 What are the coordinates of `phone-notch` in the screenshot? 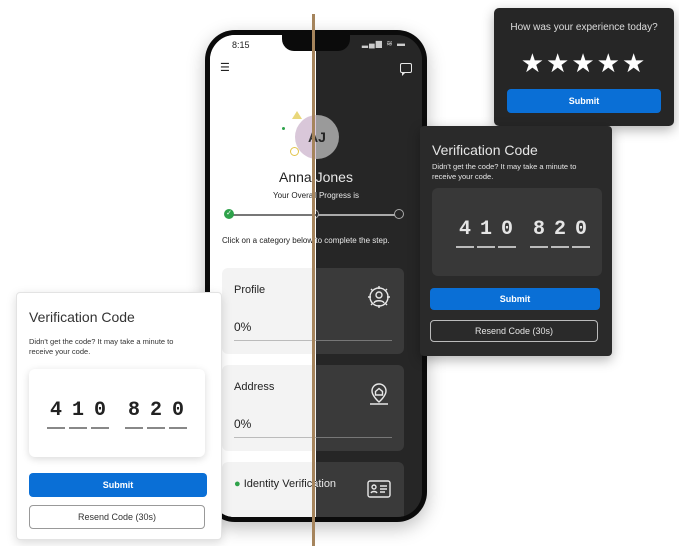 It's located at (316, 43).